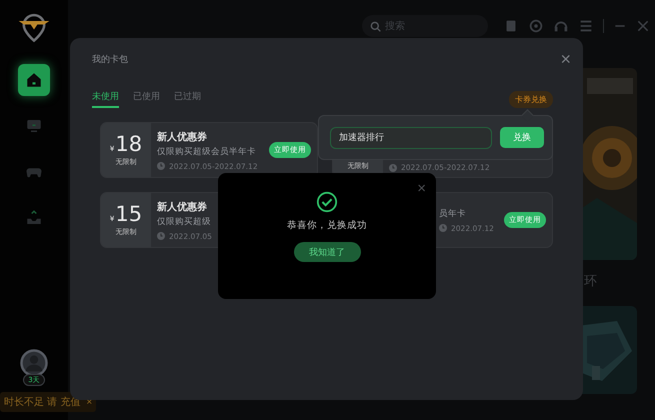 The width and height of the screenshot is (655, 420). Describe the element at coordinates (128, 214) in the screenshot. I see `coupon-amount: 15` at that location.